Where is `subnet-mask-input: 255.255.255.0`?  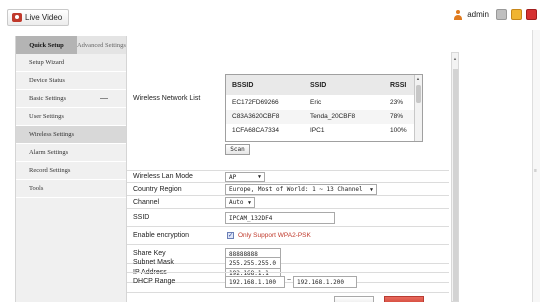 subnet-mask-input: 255.255.255.0 is located at coordinates (253, 263).